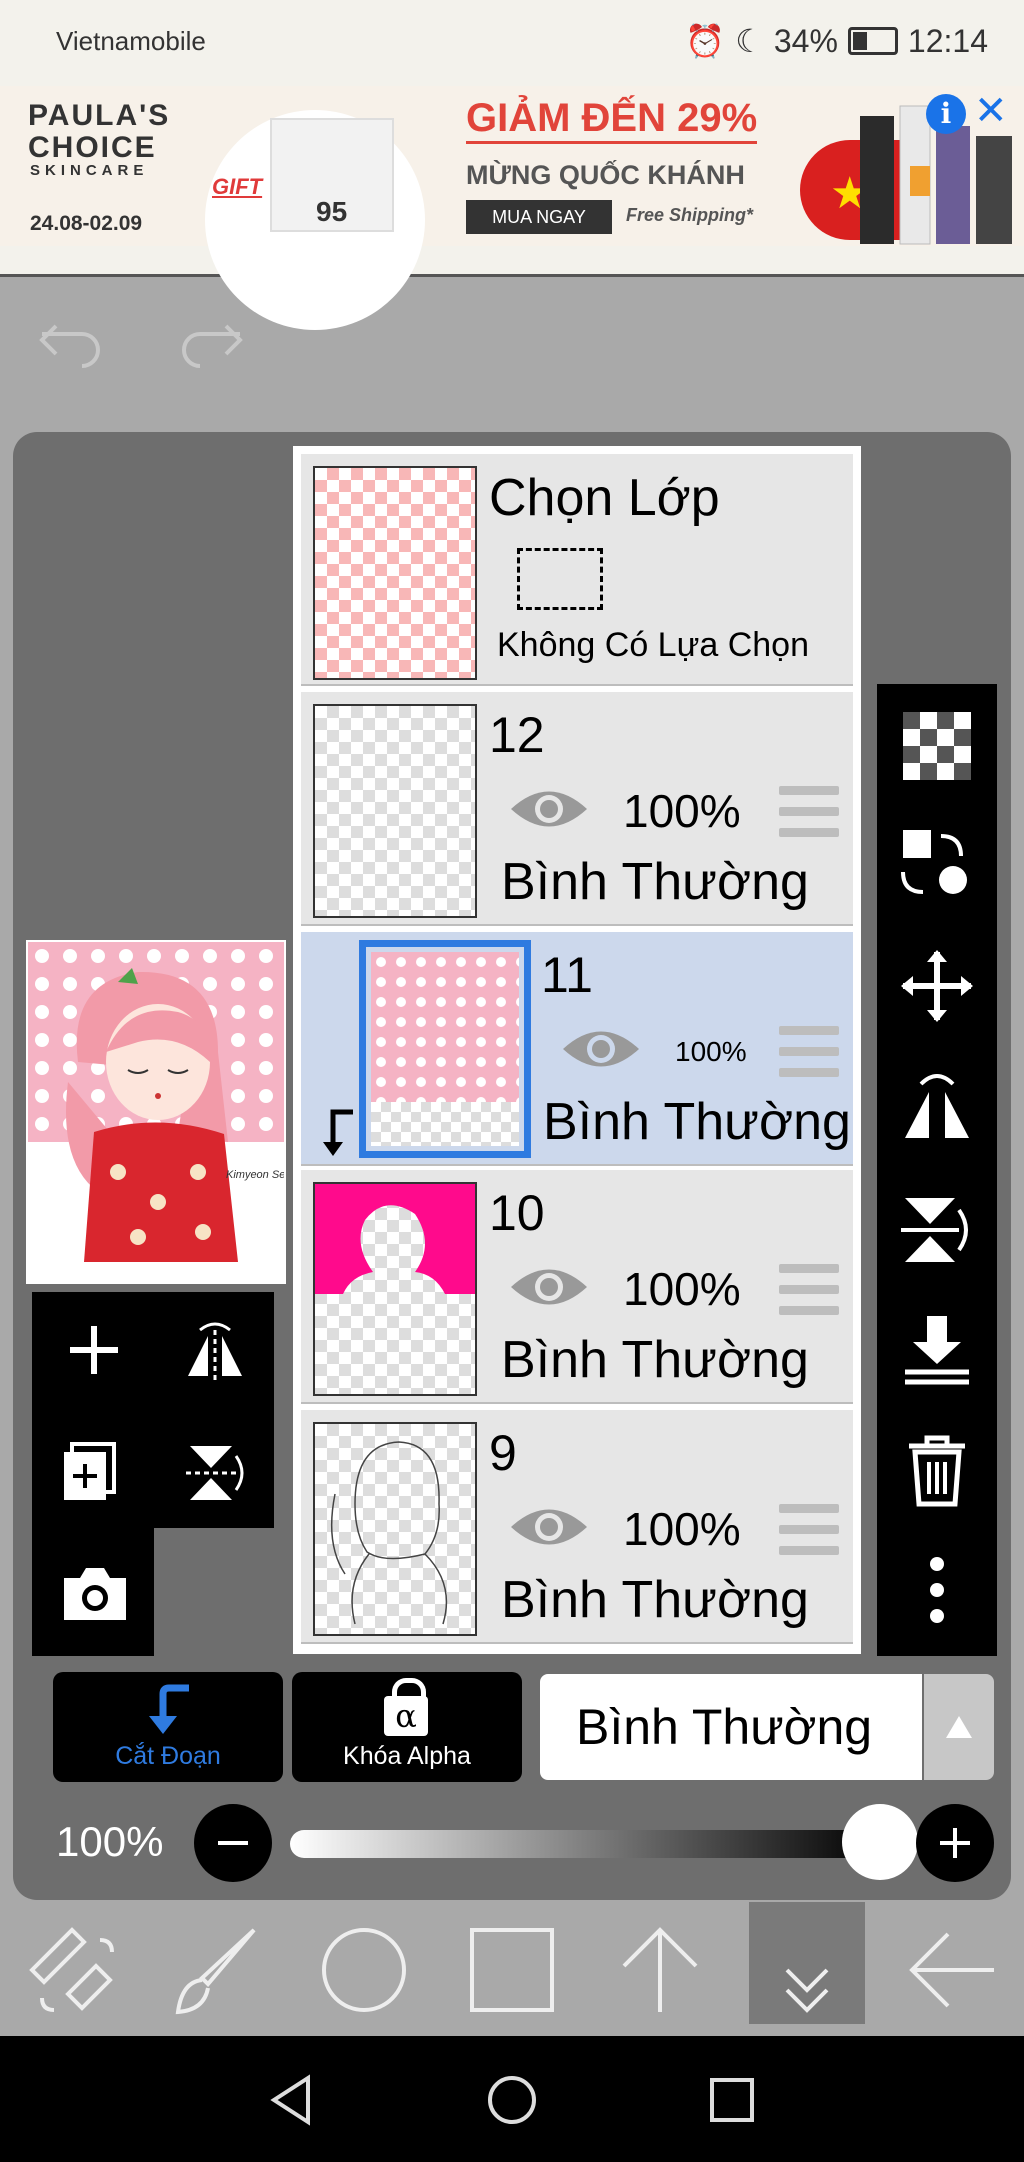  Describe the element at coordinates (131, 41) in the screenshot. I see `carrier-name: Vietnamobile` at that location.